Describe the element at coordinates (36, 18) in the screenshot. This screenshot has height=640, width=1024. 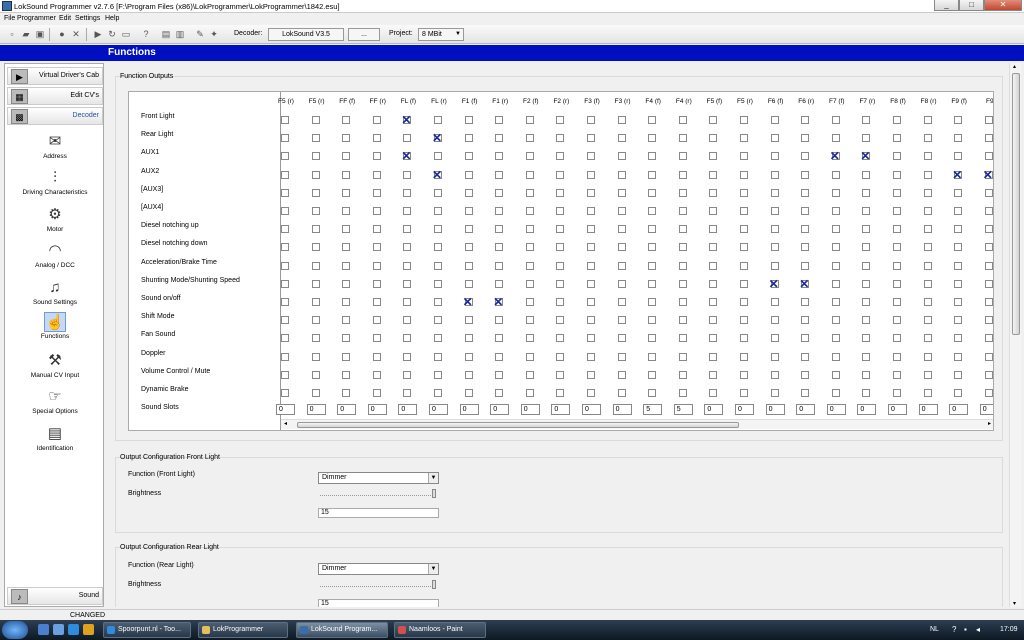
I see `menu-programmer: Programmer` at that location.